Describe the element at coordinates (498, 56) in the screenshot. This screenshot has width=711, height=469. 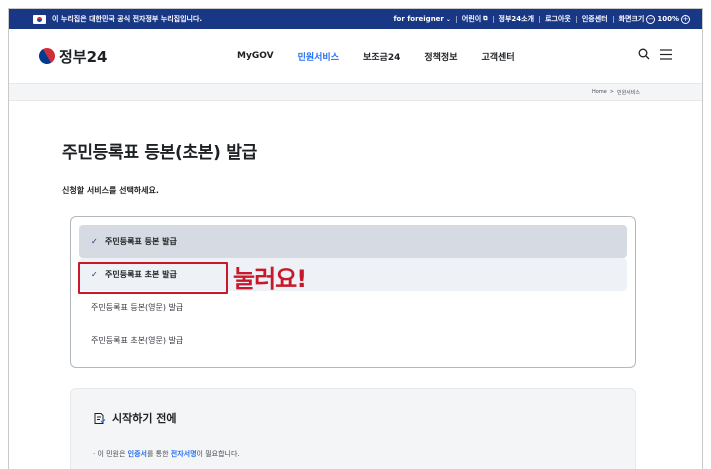
I see `nav-customer-center: 고객센터` at that location.